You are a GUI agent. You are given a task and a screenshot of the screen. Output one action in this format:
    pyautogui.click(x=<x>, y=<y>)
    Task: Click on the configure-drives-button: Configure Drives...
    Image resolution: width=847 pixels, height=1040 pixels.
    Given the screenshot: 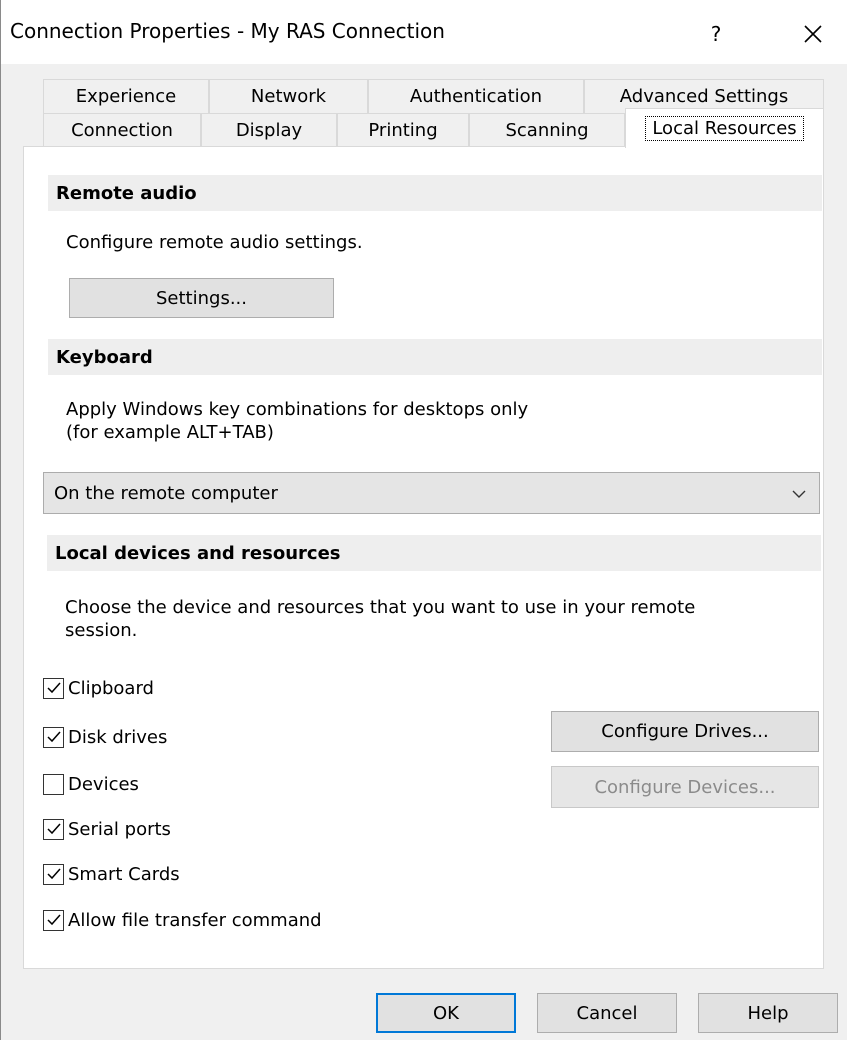 What is the action you would take?
    pyautogui.click(x=685, y=731)
    